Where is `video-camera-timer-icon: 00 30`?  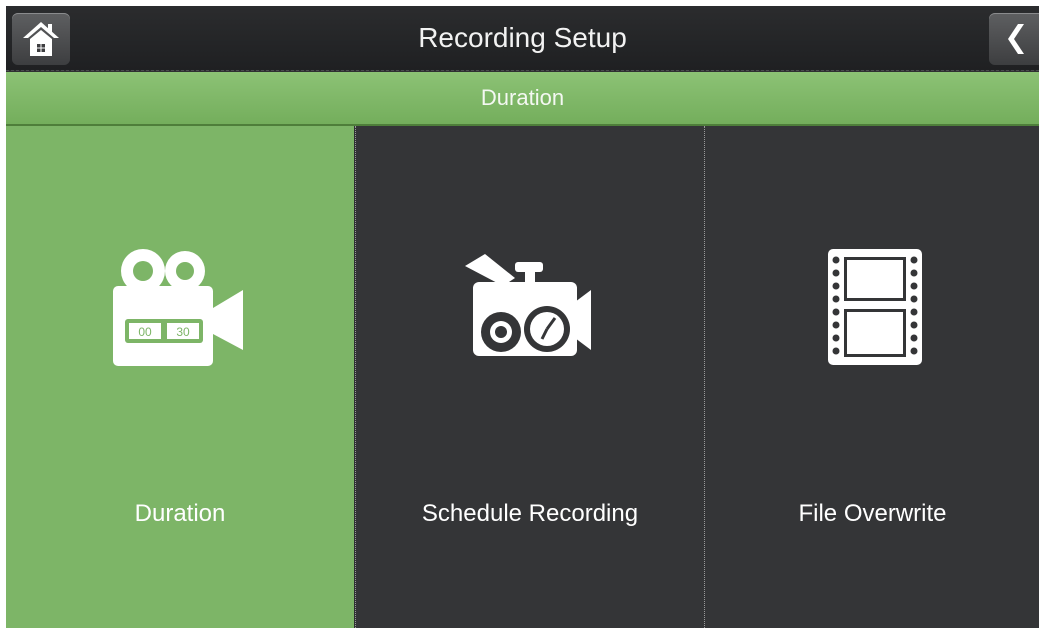
video-camera-timer-icon: 00 30 is located at coordinates (178, 307).